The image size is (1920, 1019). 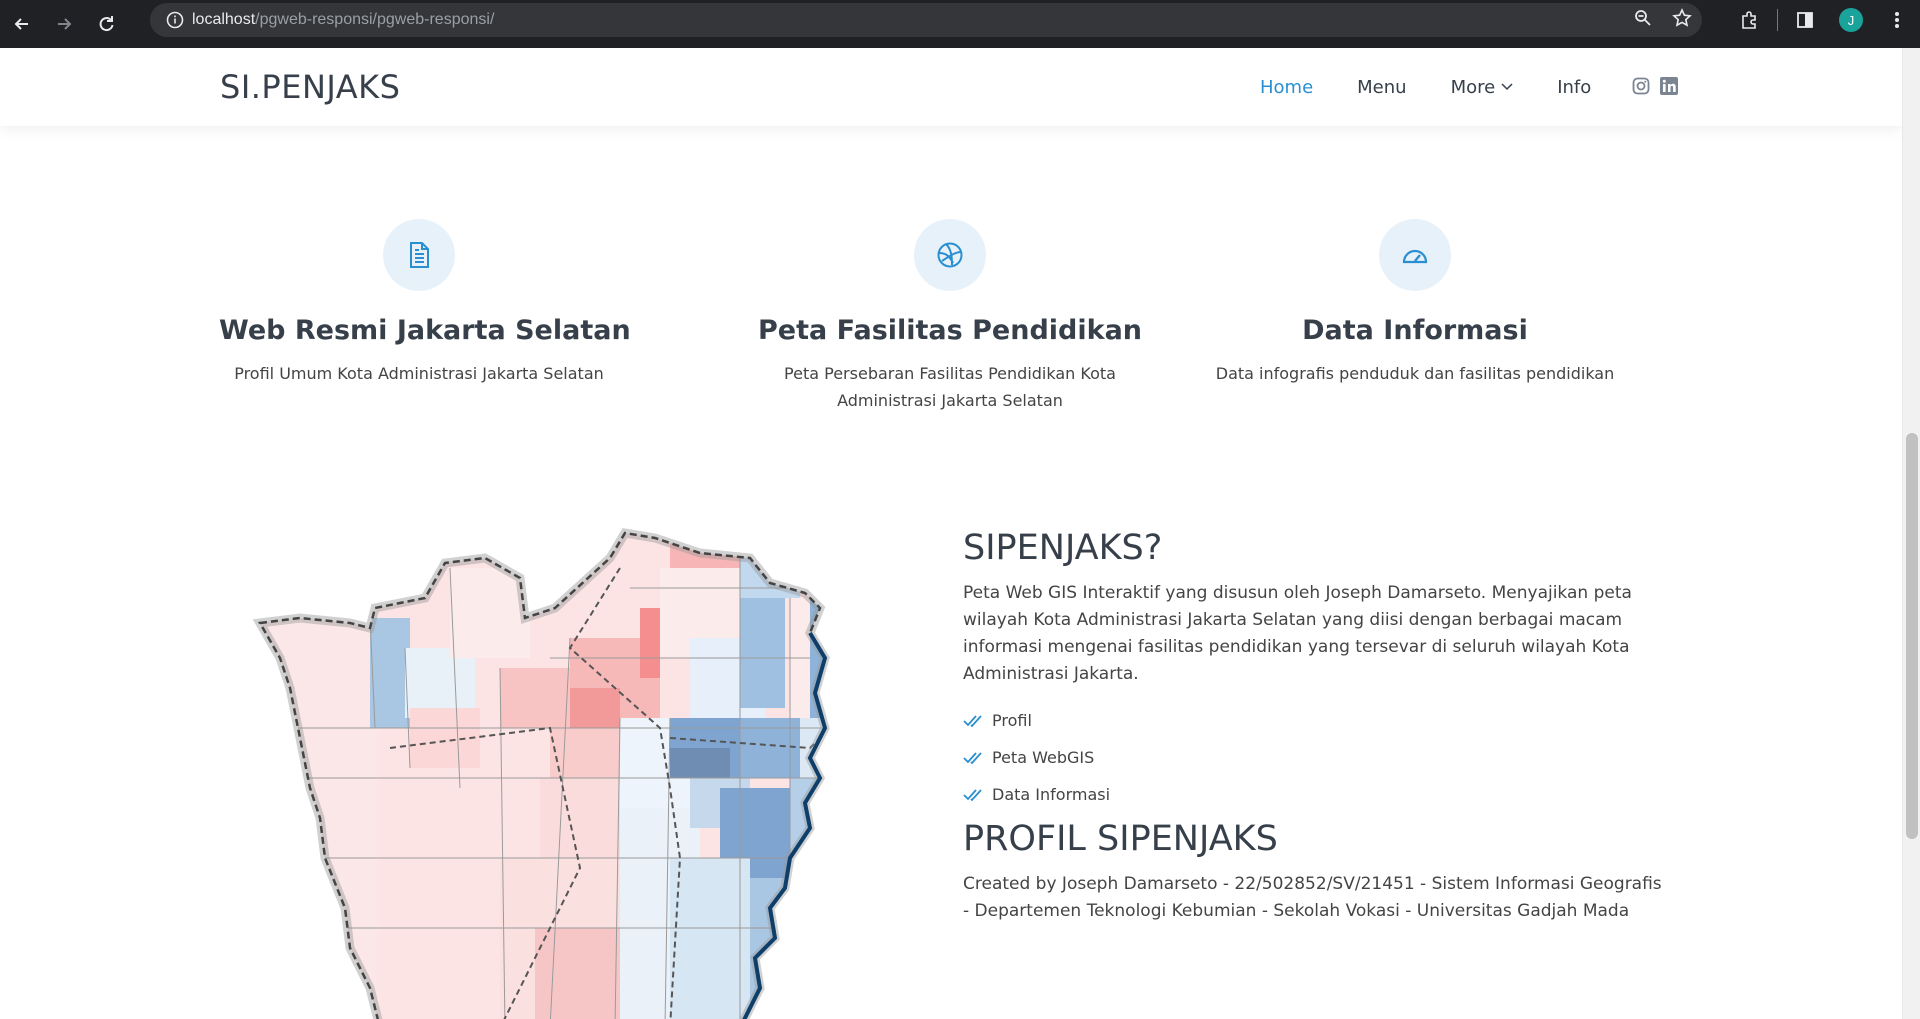 What do you see at coordinates (1012, 720) in the screenshot?
I see `list-item-label: Profil` at bounding box center [1012, 720].